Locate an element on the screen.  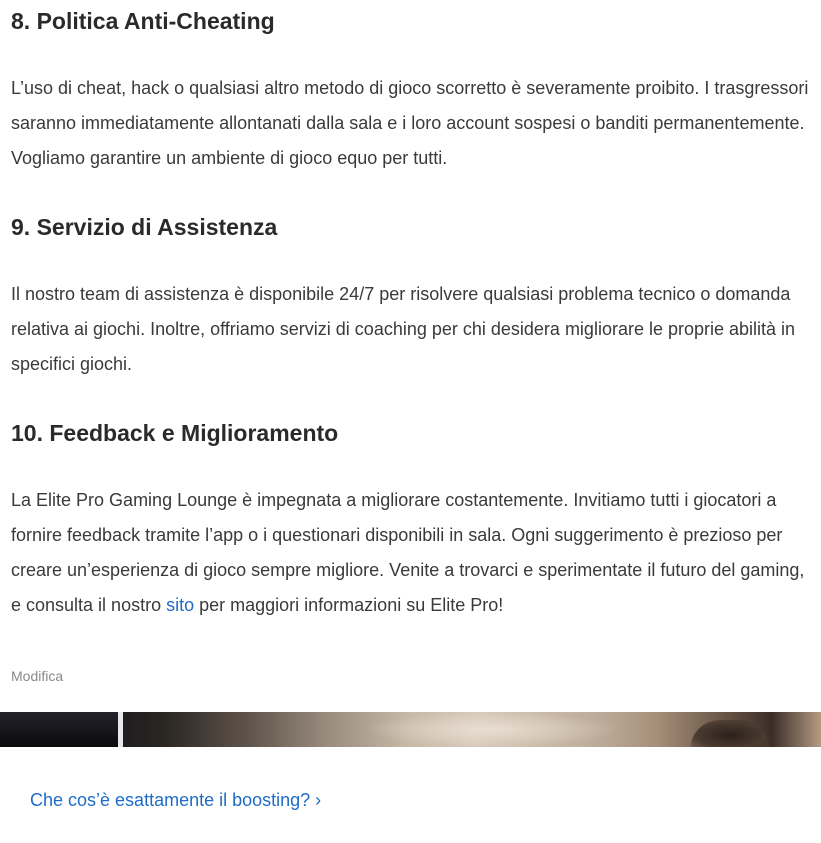
section-heading-anti-cheating: 8. Politica Anti-Cheating is located at coordinates (143, 21).